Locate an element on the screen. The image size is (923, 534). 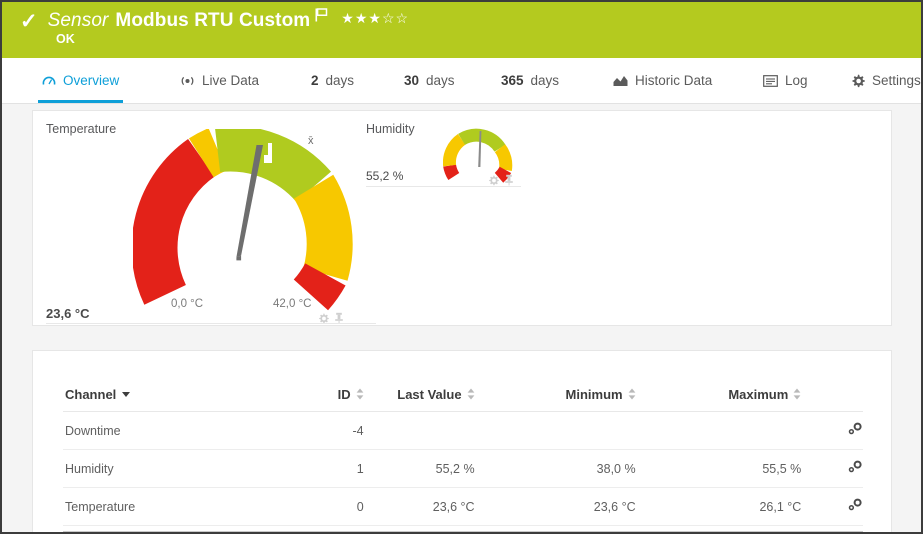
tab-overview-label: Overview is located at coordinates (91, 80).